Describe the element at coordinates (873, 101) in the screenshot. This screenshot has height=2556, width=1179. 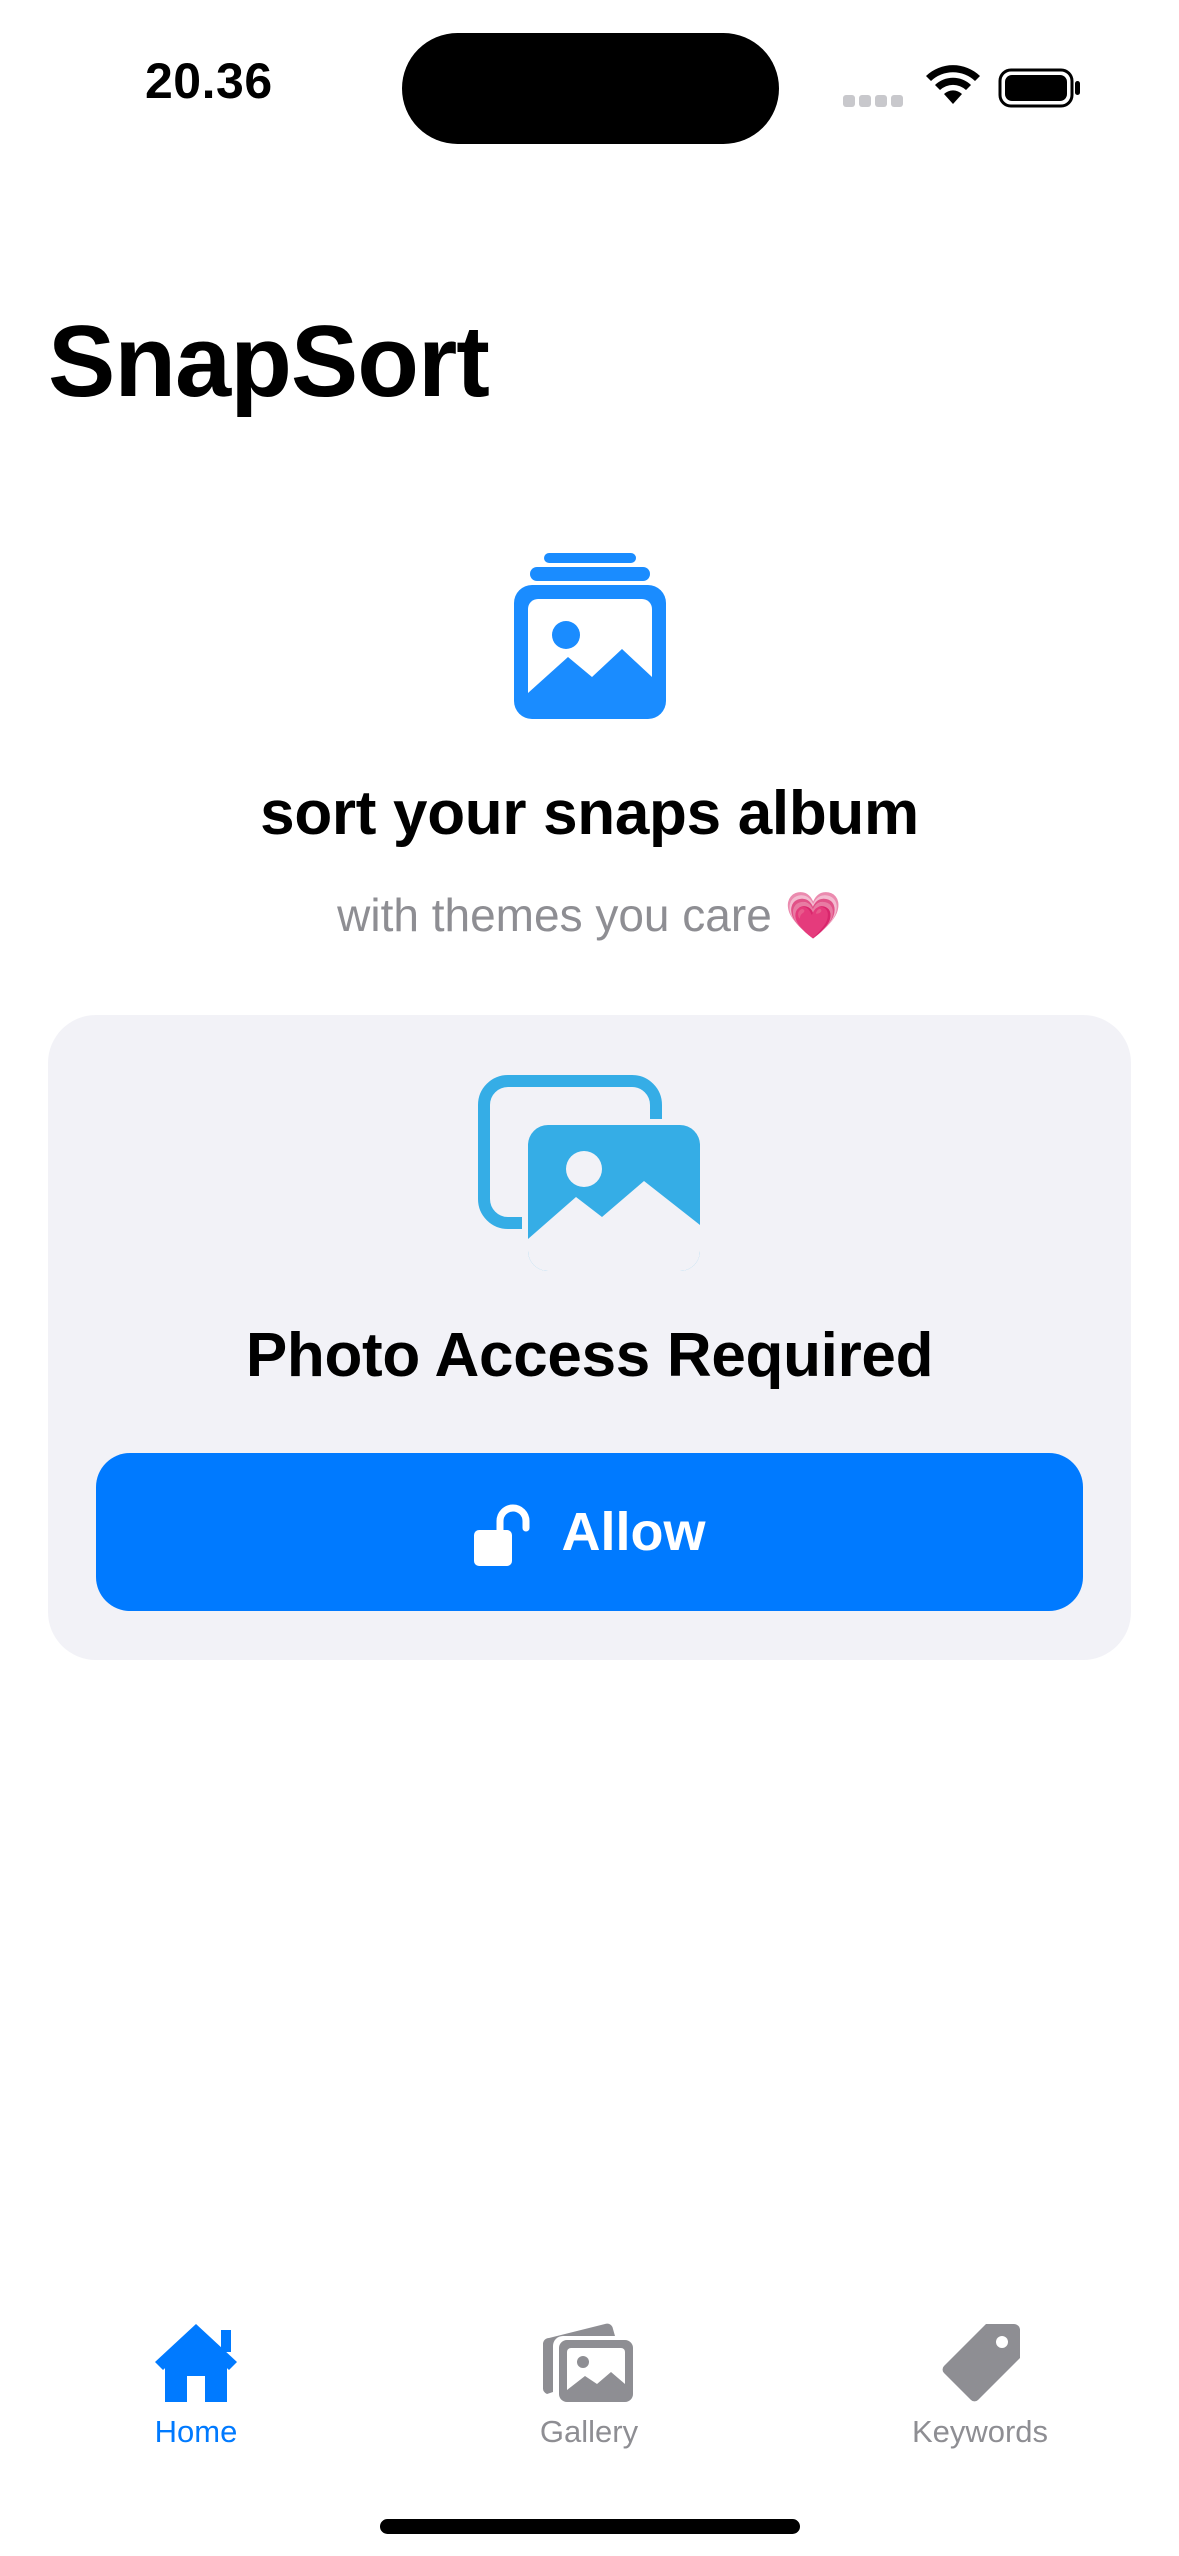
I see `cellular-signal-icon` at that location.